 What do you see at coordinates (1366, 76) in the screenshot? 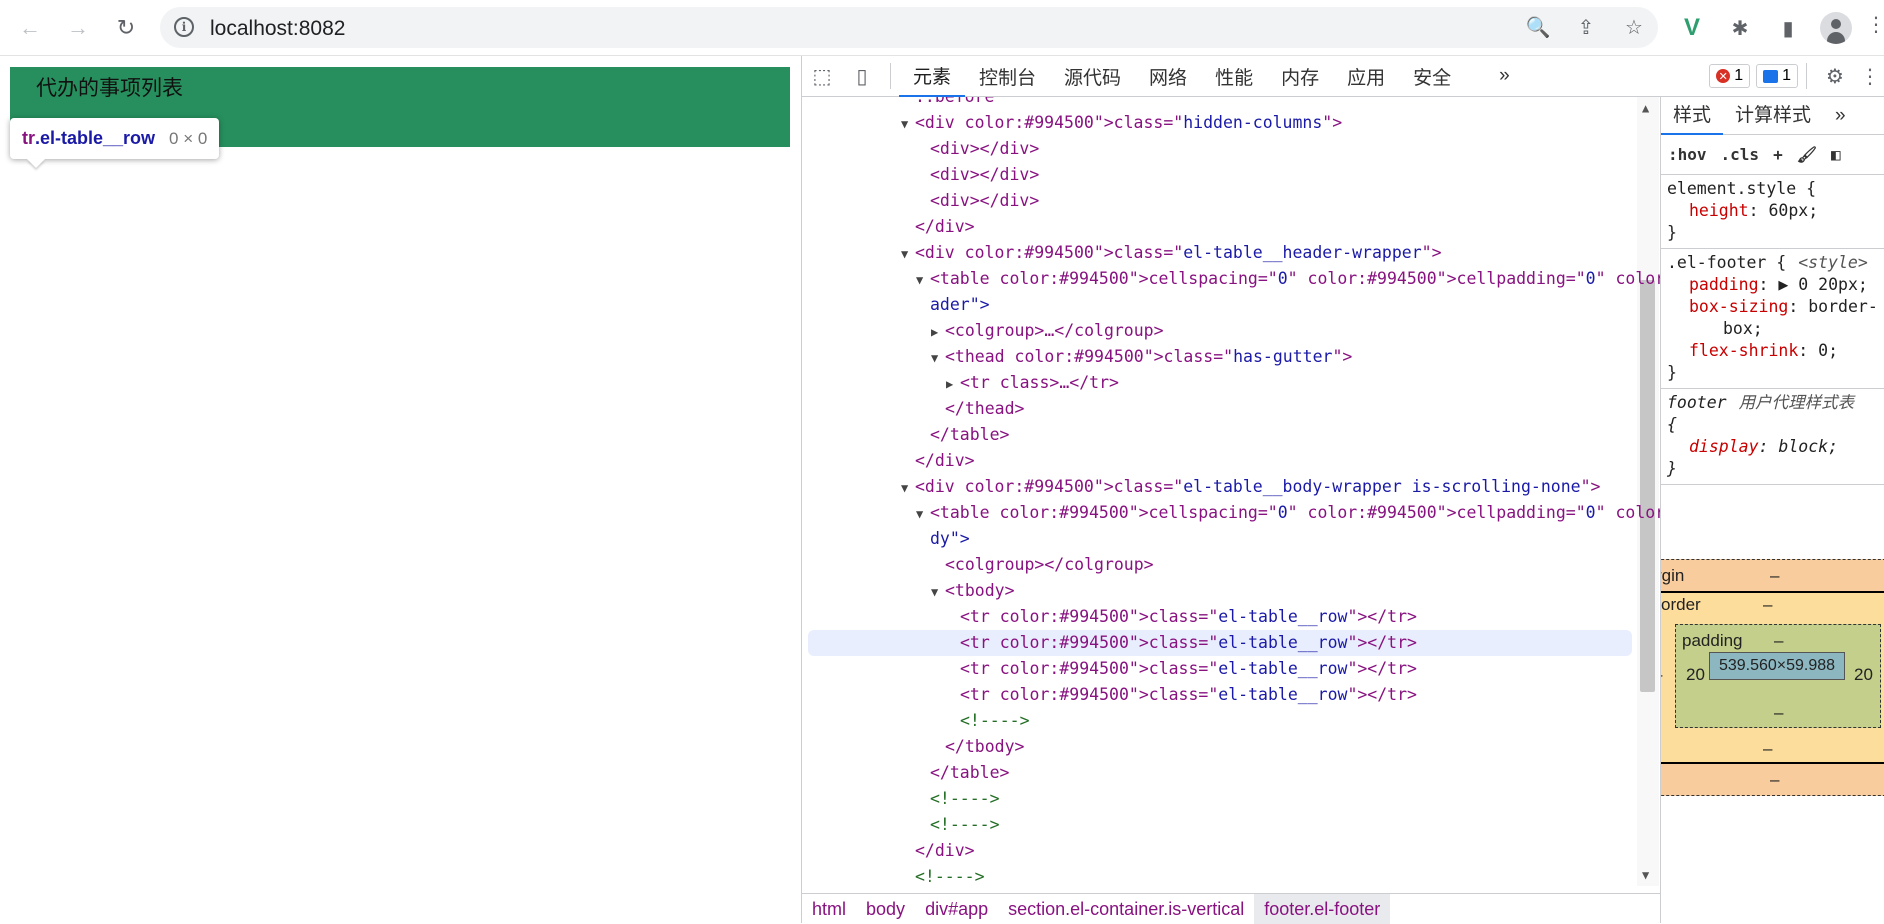
I see `tab-application: 应用` at bounding box center [1366, 76].